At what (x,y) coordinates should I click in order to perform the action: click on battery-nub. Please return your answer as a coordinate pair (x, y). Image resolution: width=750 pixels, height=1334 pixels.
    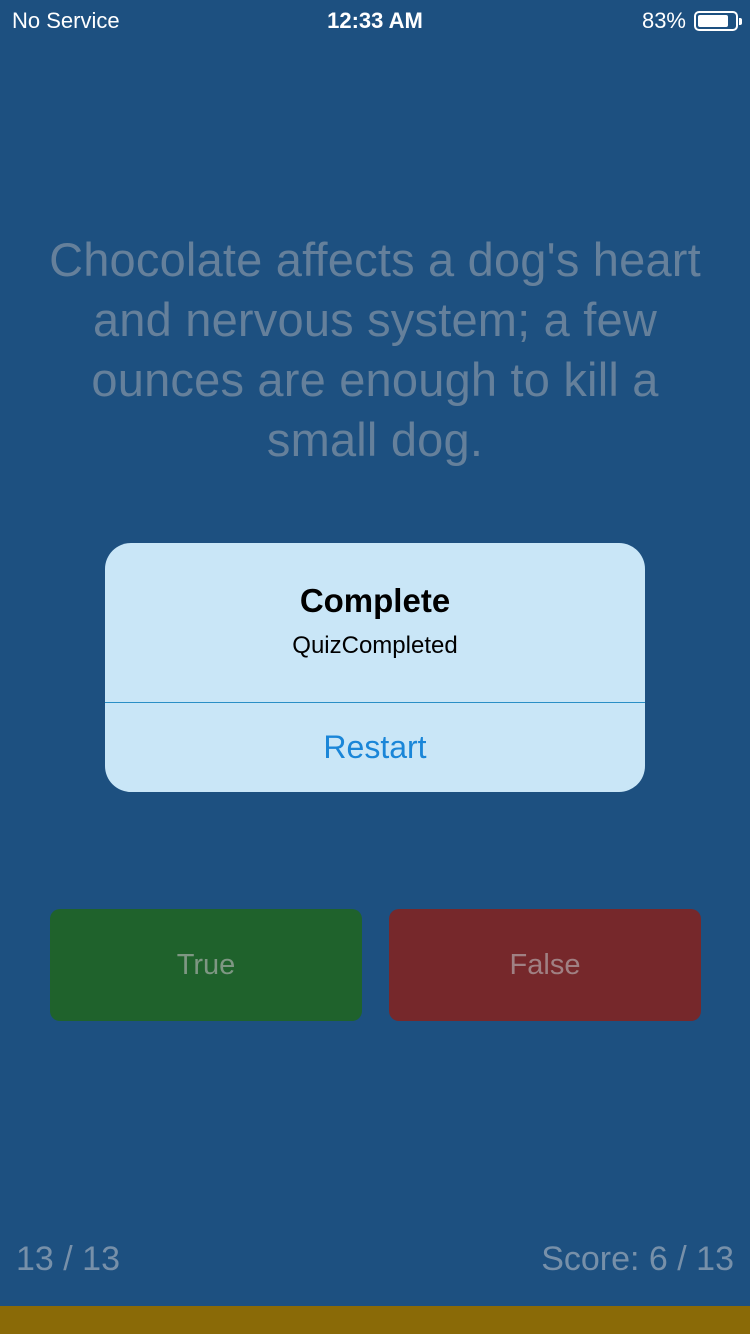
    Looking at the image, I should click on (740, 21).